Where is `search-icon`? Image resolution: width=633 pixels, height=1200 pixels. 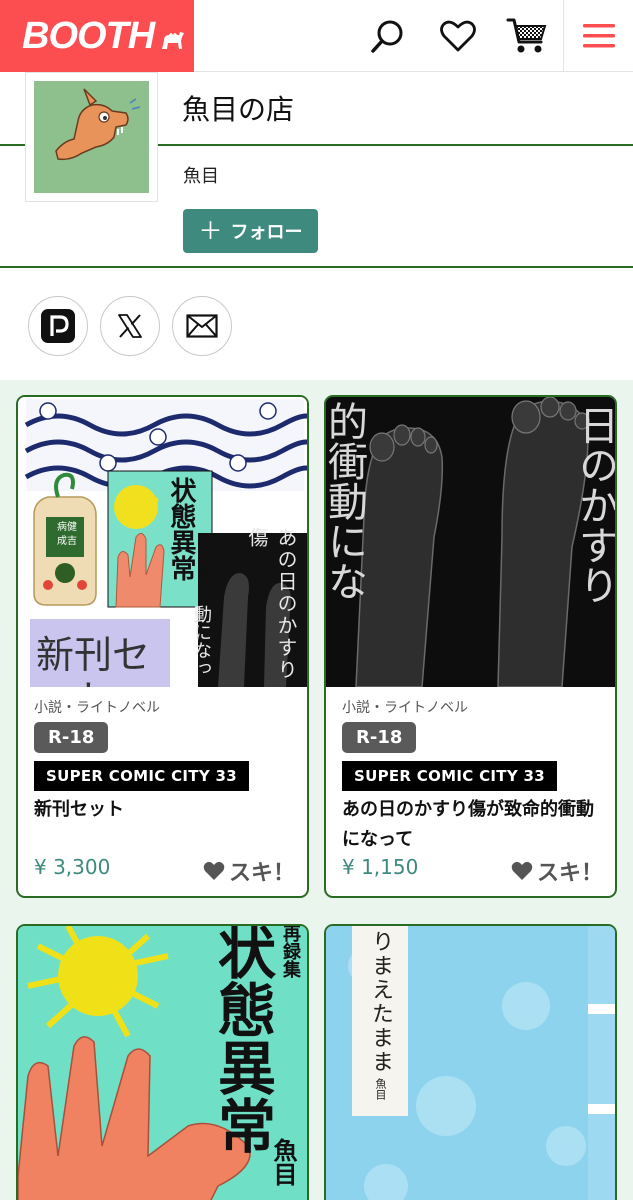
search-icon is located at coordinates (388, 36).